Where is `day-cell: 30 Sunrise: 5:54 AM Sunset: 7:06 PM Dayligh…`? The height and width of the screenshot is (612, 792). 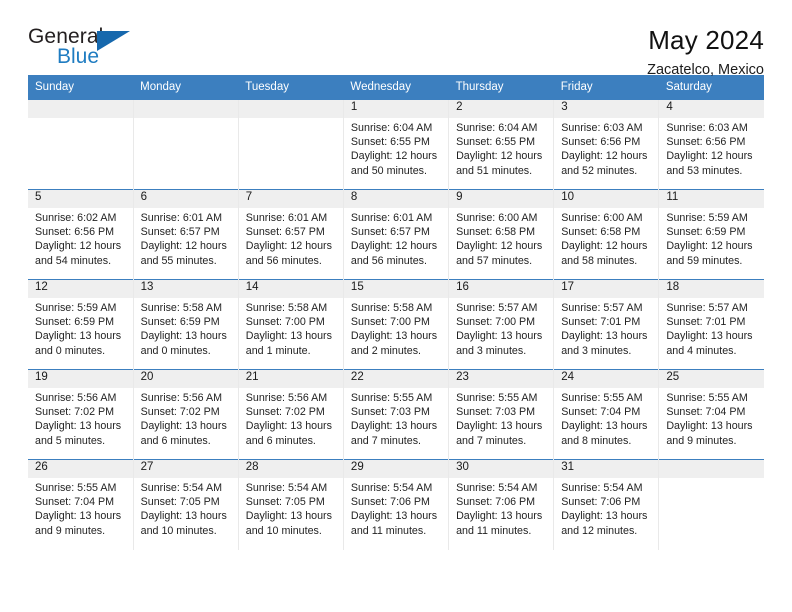
day-cell: 30 Sunrise: 5:54 AM Sunset: 7:06 PM Dayligh… is located at coordinates (501, 504).